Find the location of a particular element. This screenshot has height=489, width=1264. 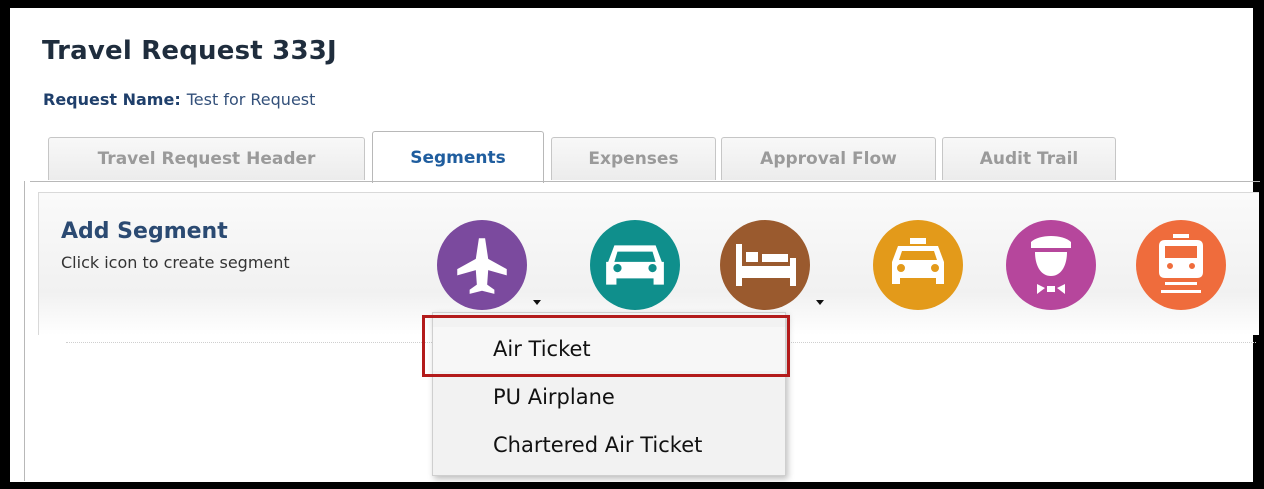

add-segment-subtitle: Click icon to create segment is located at coordinates (175, 262).